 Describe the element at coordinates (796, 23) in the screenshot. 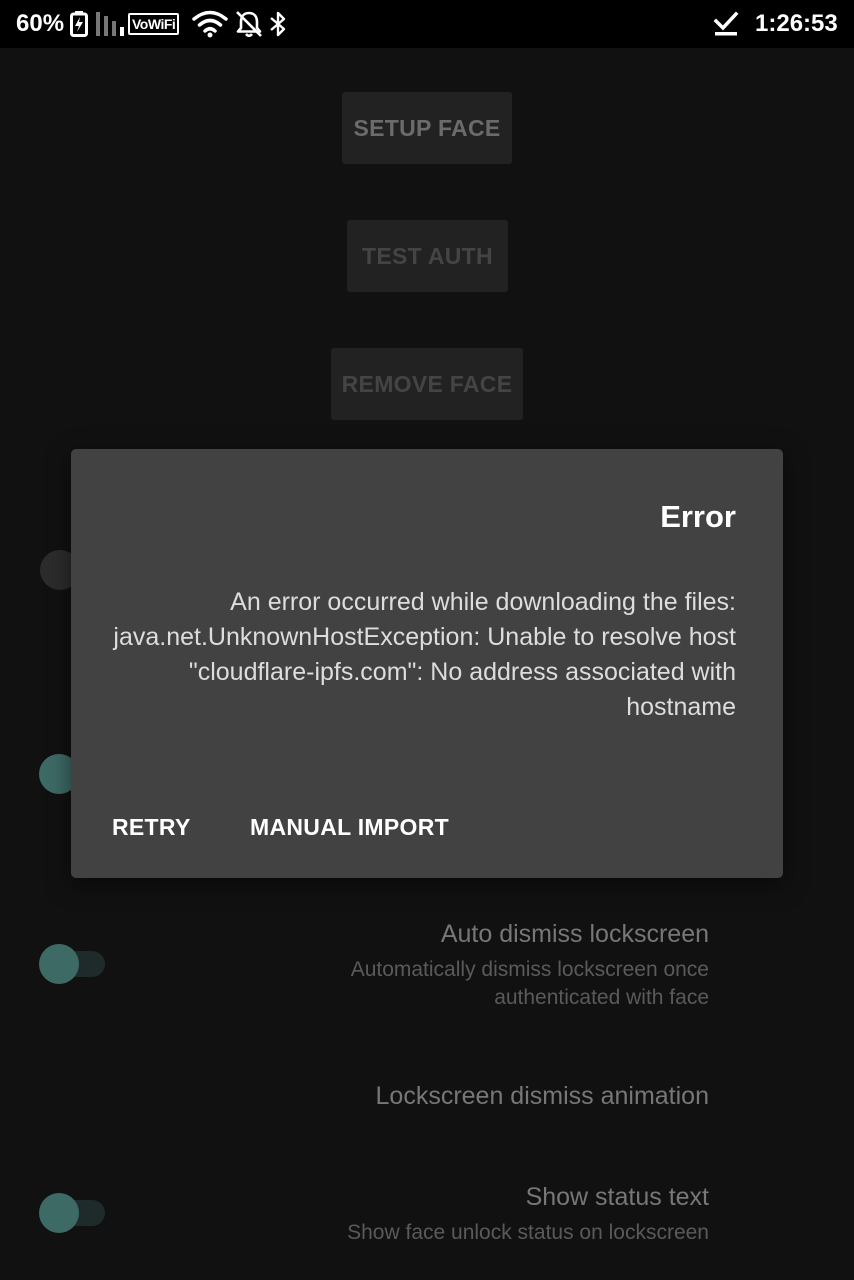

I see `clock: 1:26:53` at that location.